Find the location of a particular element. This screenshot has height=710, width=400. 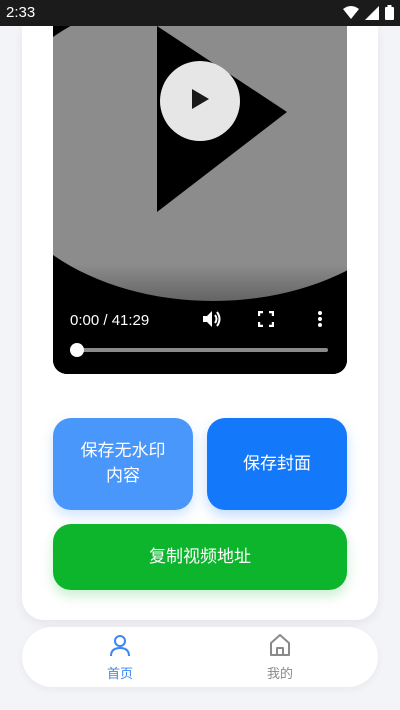

status-time: 2:33 is located at coordinates (21, 12).